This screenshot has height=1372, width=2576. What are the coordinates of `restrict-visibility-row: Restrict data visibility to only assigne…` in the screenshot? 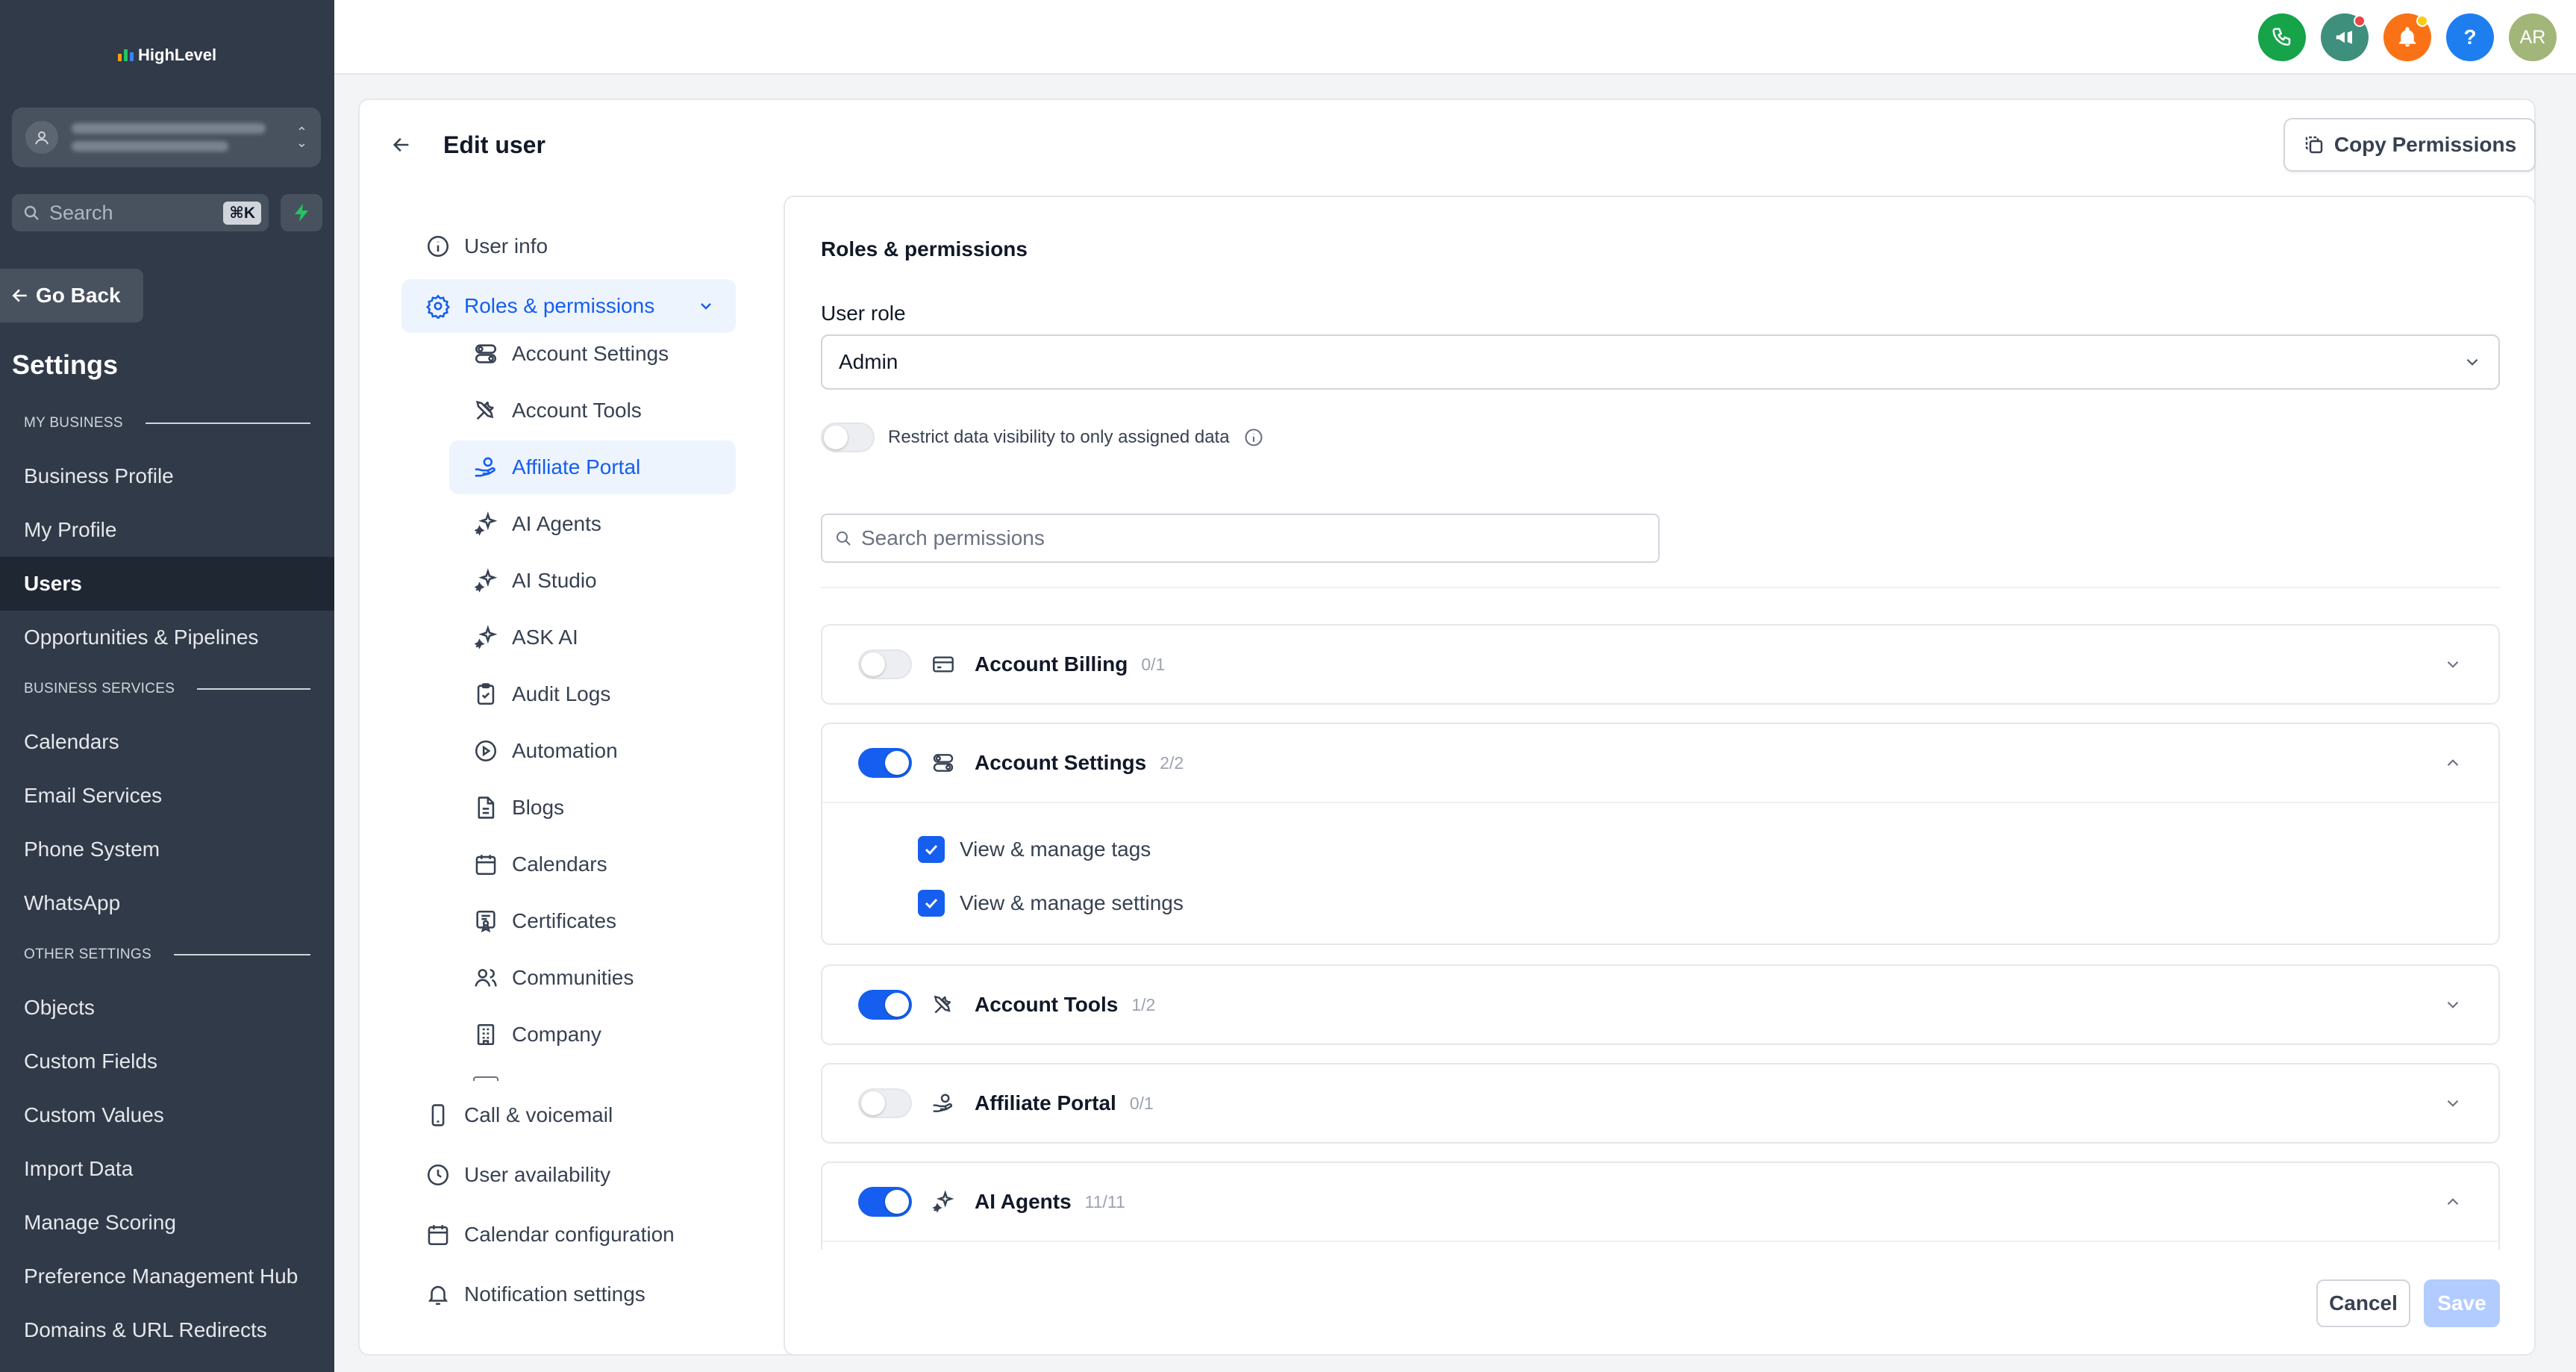 It's located at (1042, 437).